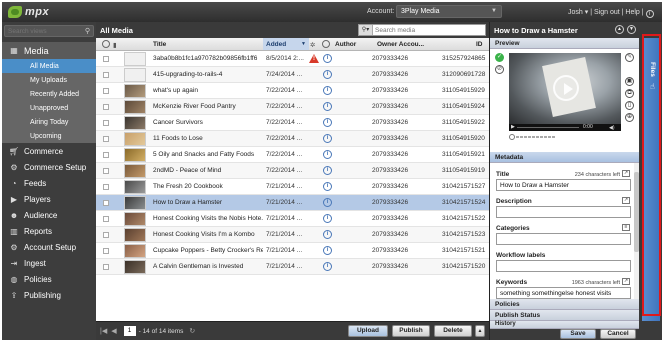 This screenshot has height=344, width=666. I want to click on help-link: Help, so click(632, 12).